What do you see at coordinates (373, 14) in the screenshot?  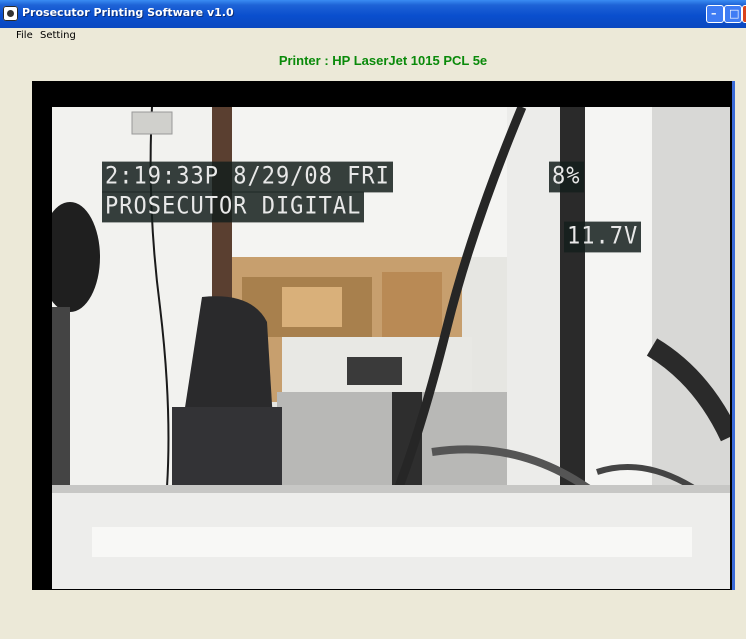 I see `title-bar: Prosecutor Printing Software v1.0 – □ ×` at bounding box center [373, 14].